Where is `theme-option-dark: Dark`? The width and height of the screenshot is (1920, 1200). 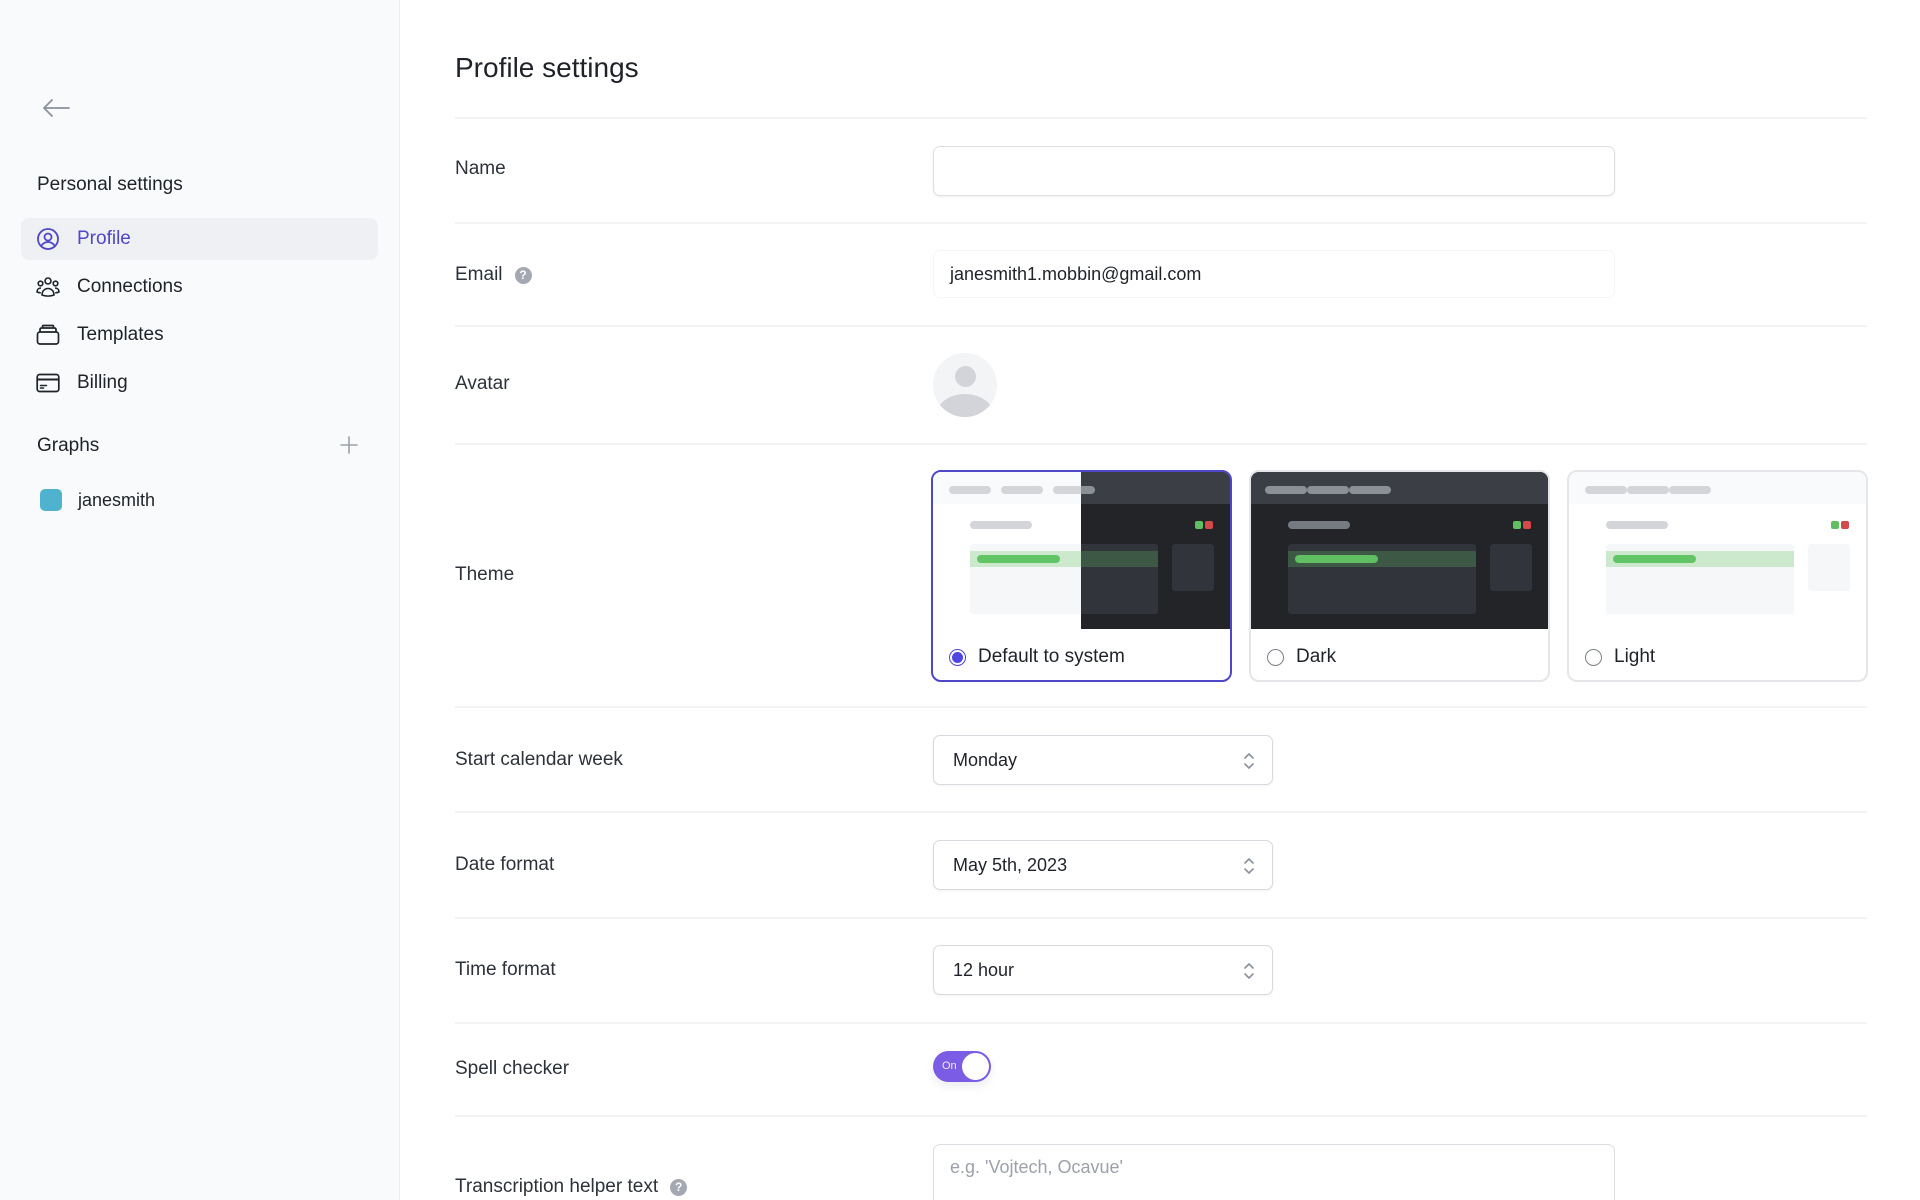
theme-option-dark: Dark is located at coordinates (1399, 576).